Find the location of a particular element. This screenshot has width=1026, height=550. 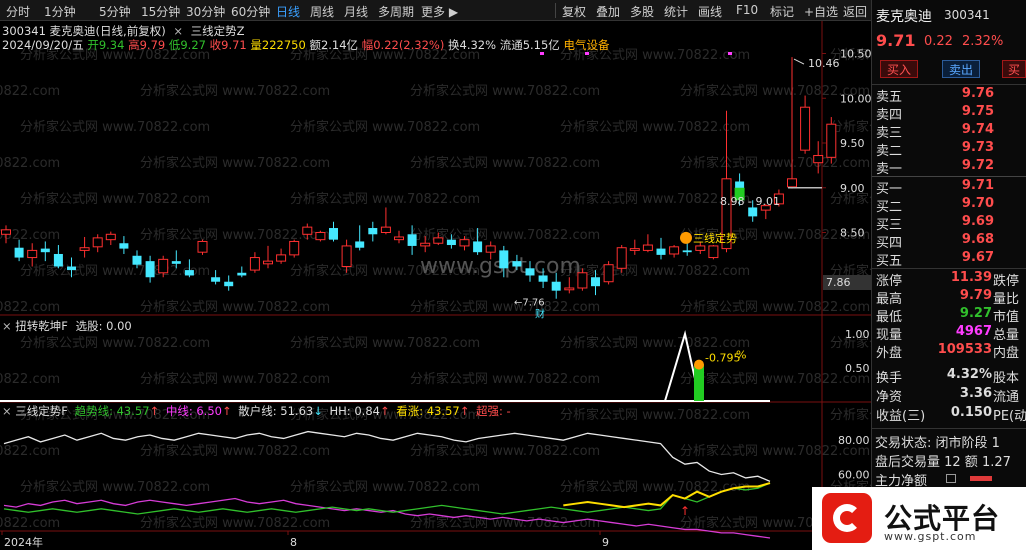

tab-monthly: 月线 is located at coordinates (356, 11).